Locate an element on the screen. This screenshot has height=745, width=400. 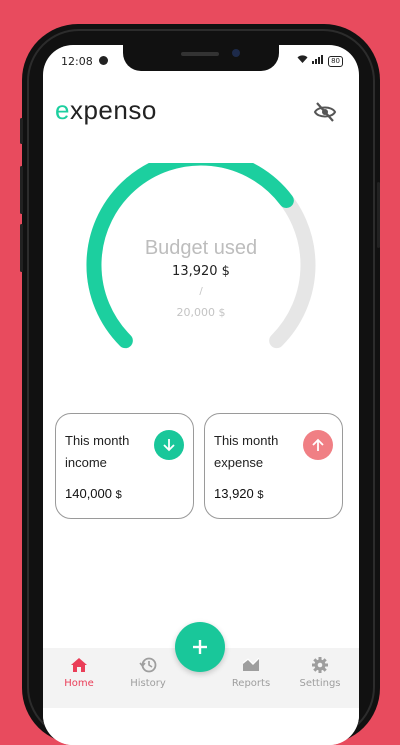
nav-item-history: History is located at coordinates (148, 672).